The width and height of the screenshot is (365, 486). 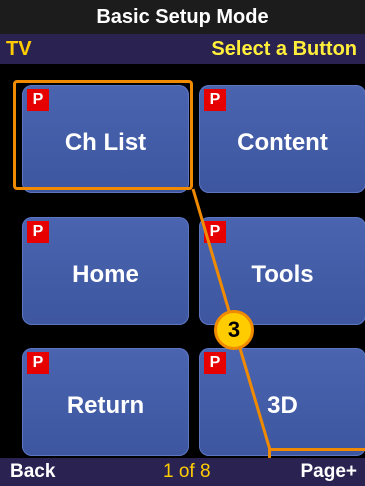 What do you see at coordinates (182, 49) in the screenshot?
I see `subheader-bar: TV Select a Button` at bounding box center [182, 49].